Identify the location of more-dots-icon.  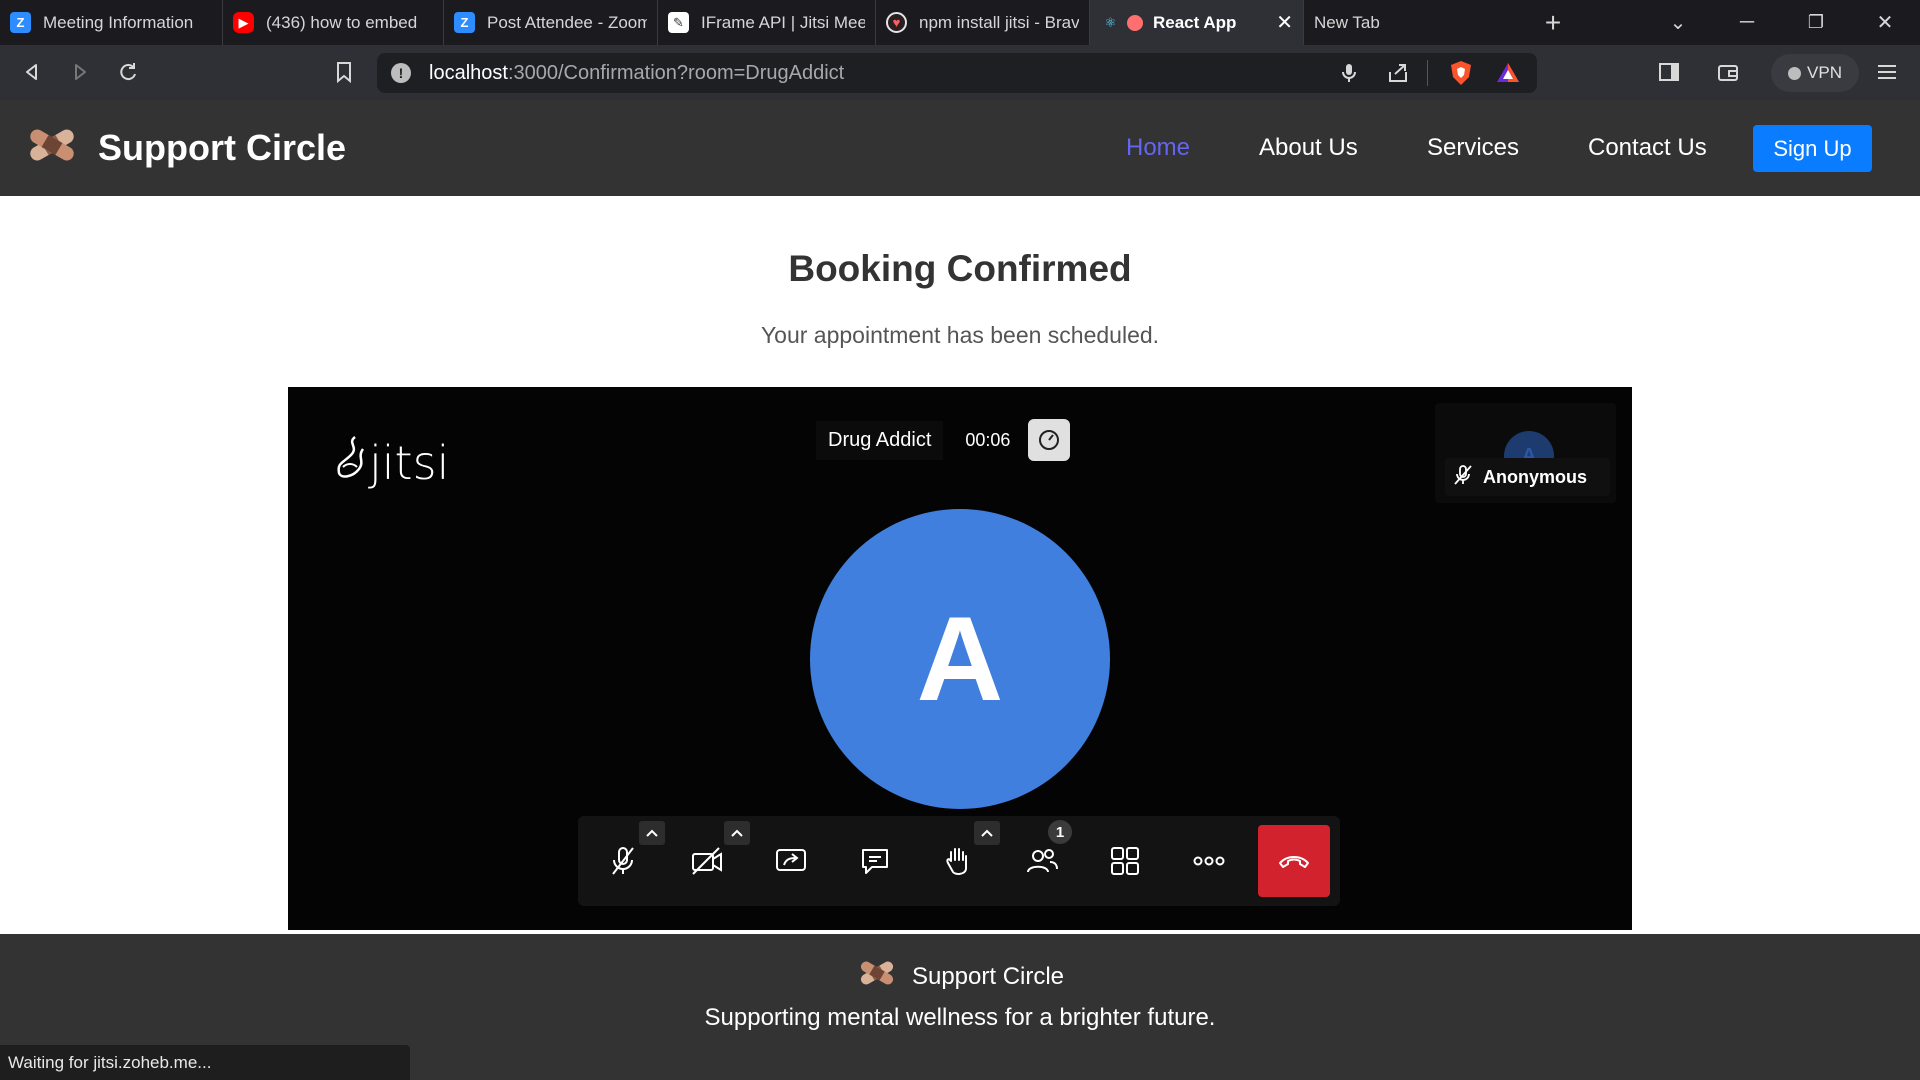
(1209, 861).